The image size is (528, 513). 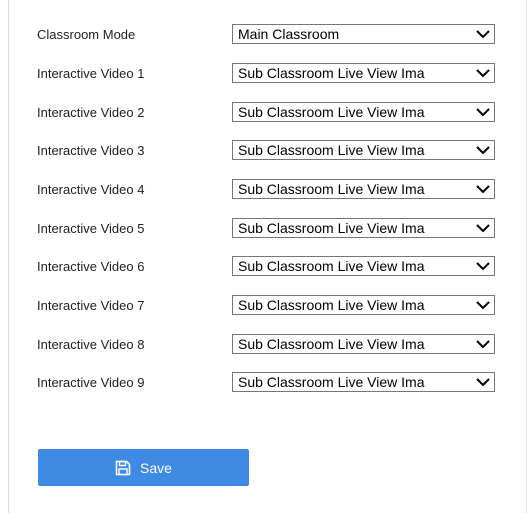 I want to click on interactive-video-2-select: Sub Classroom Live View Ima, so click(x=363, y=112).